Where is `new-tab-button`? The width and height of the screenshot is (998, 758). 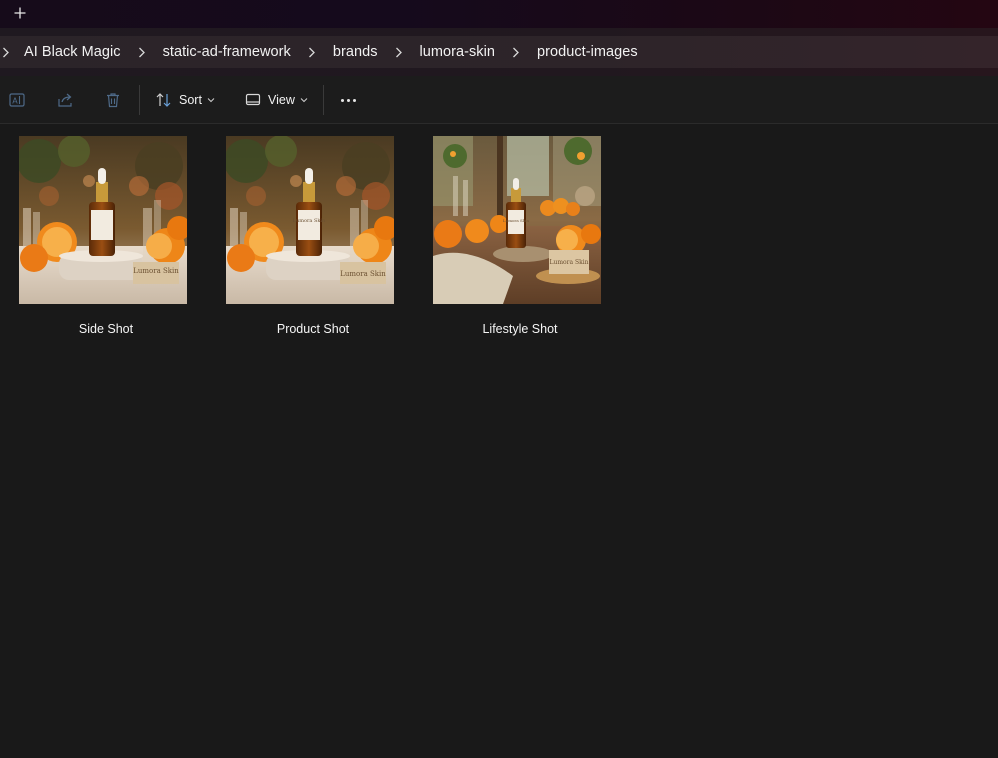
new-tab-button is located at coordinates (20, 13).